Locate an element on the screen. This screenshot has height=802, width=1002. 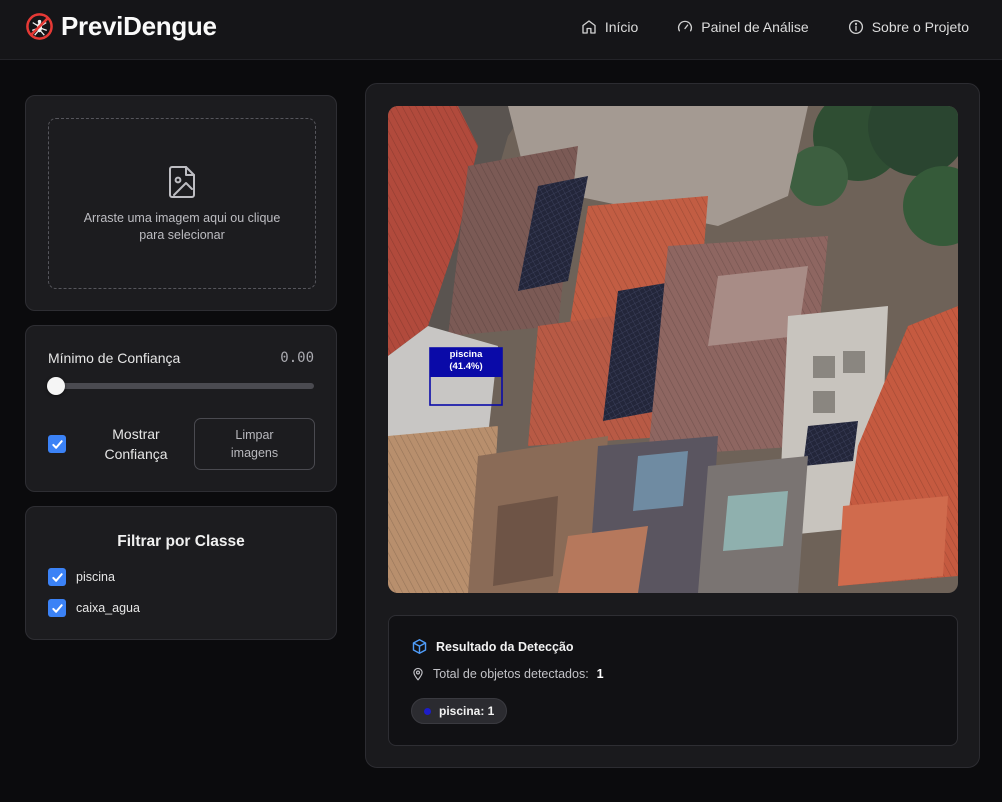
show-confidence-label: Mostrar Confiança is located at coordinates (136, 444).